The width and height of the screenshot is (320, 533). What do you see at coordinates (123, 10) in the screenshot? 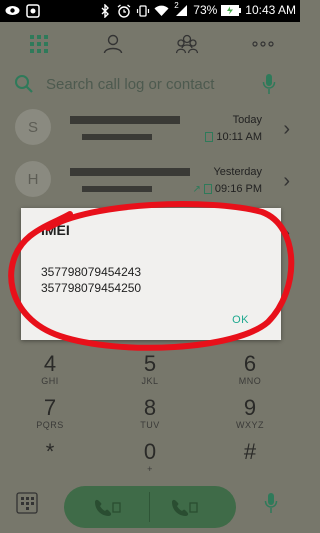
I see `alarm-icon` at bounding box center [123, 10].